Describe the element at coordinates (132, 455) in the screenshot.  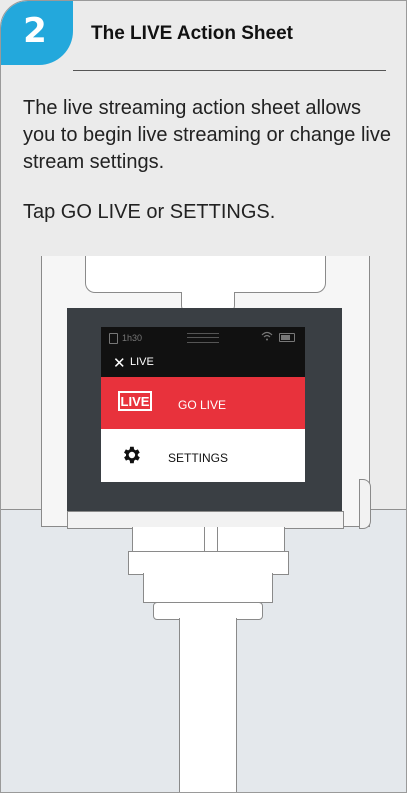
I see `gear-icon` at that location.